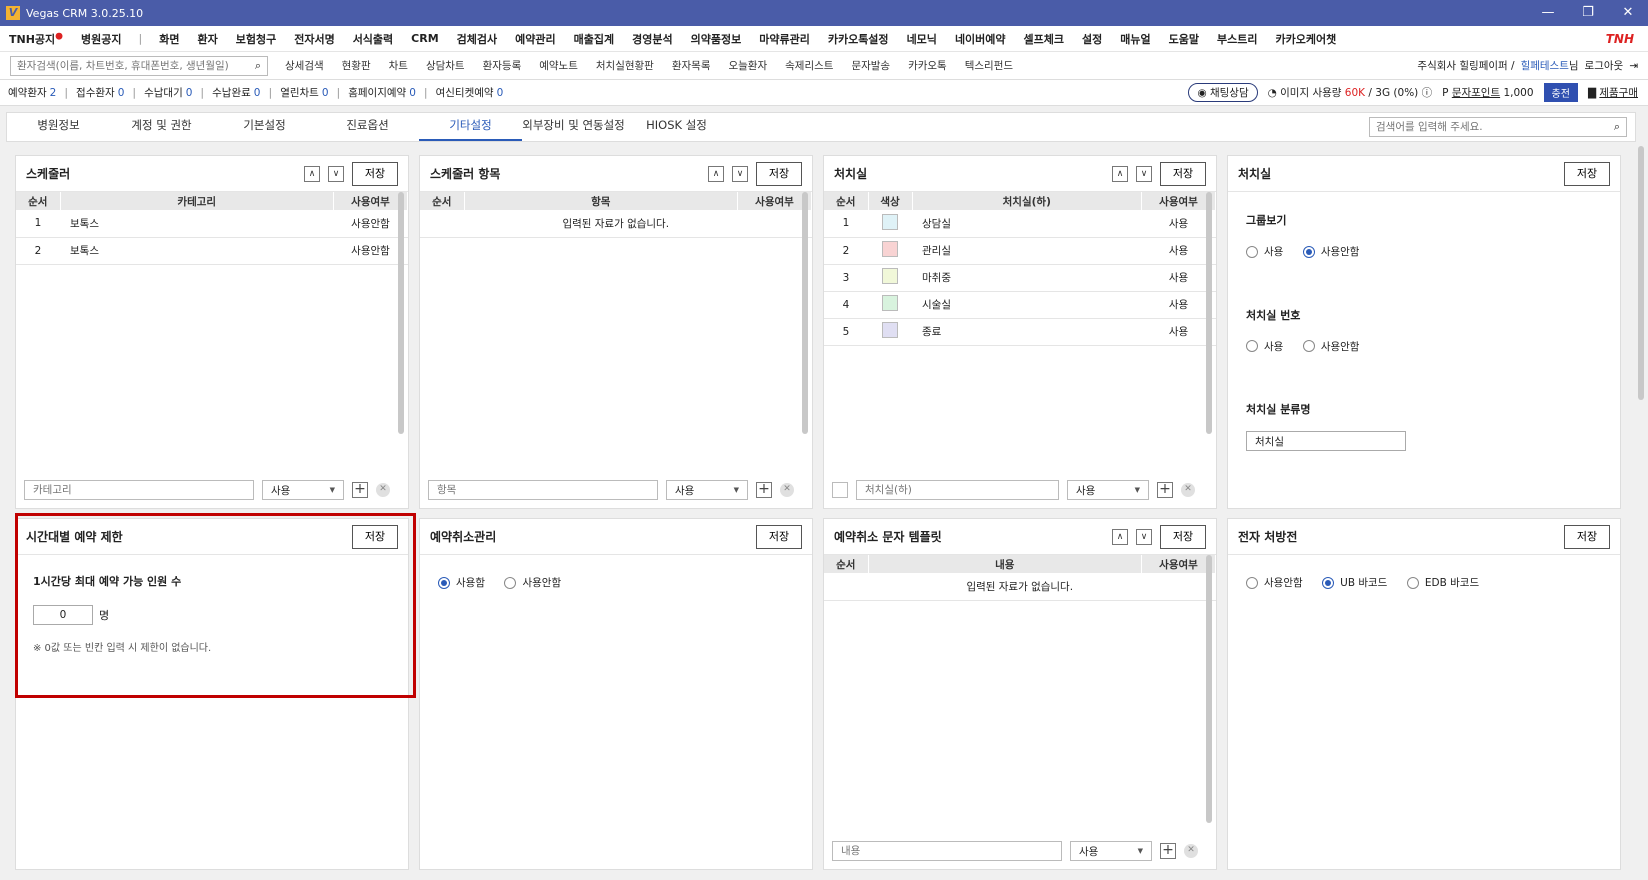 The image size is (1648, 880). What do you see at coordinates (32, 92) in the screenshot?
I see `status-reserved: 예약환자 2` at bounding box center [32, 92].